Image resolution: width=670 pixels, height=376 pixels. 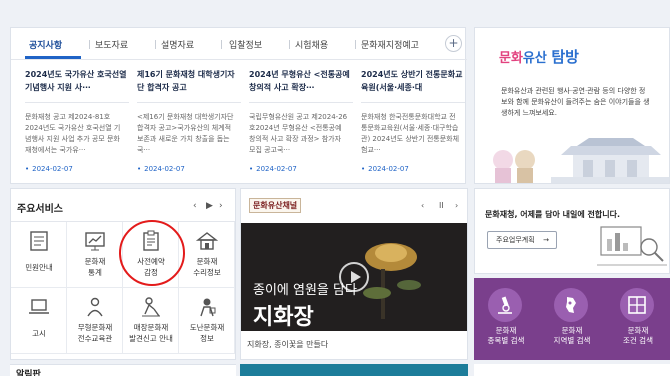 I want to click on search-by-category: 문화재 종목별 검색, so click(x=506, y=319).